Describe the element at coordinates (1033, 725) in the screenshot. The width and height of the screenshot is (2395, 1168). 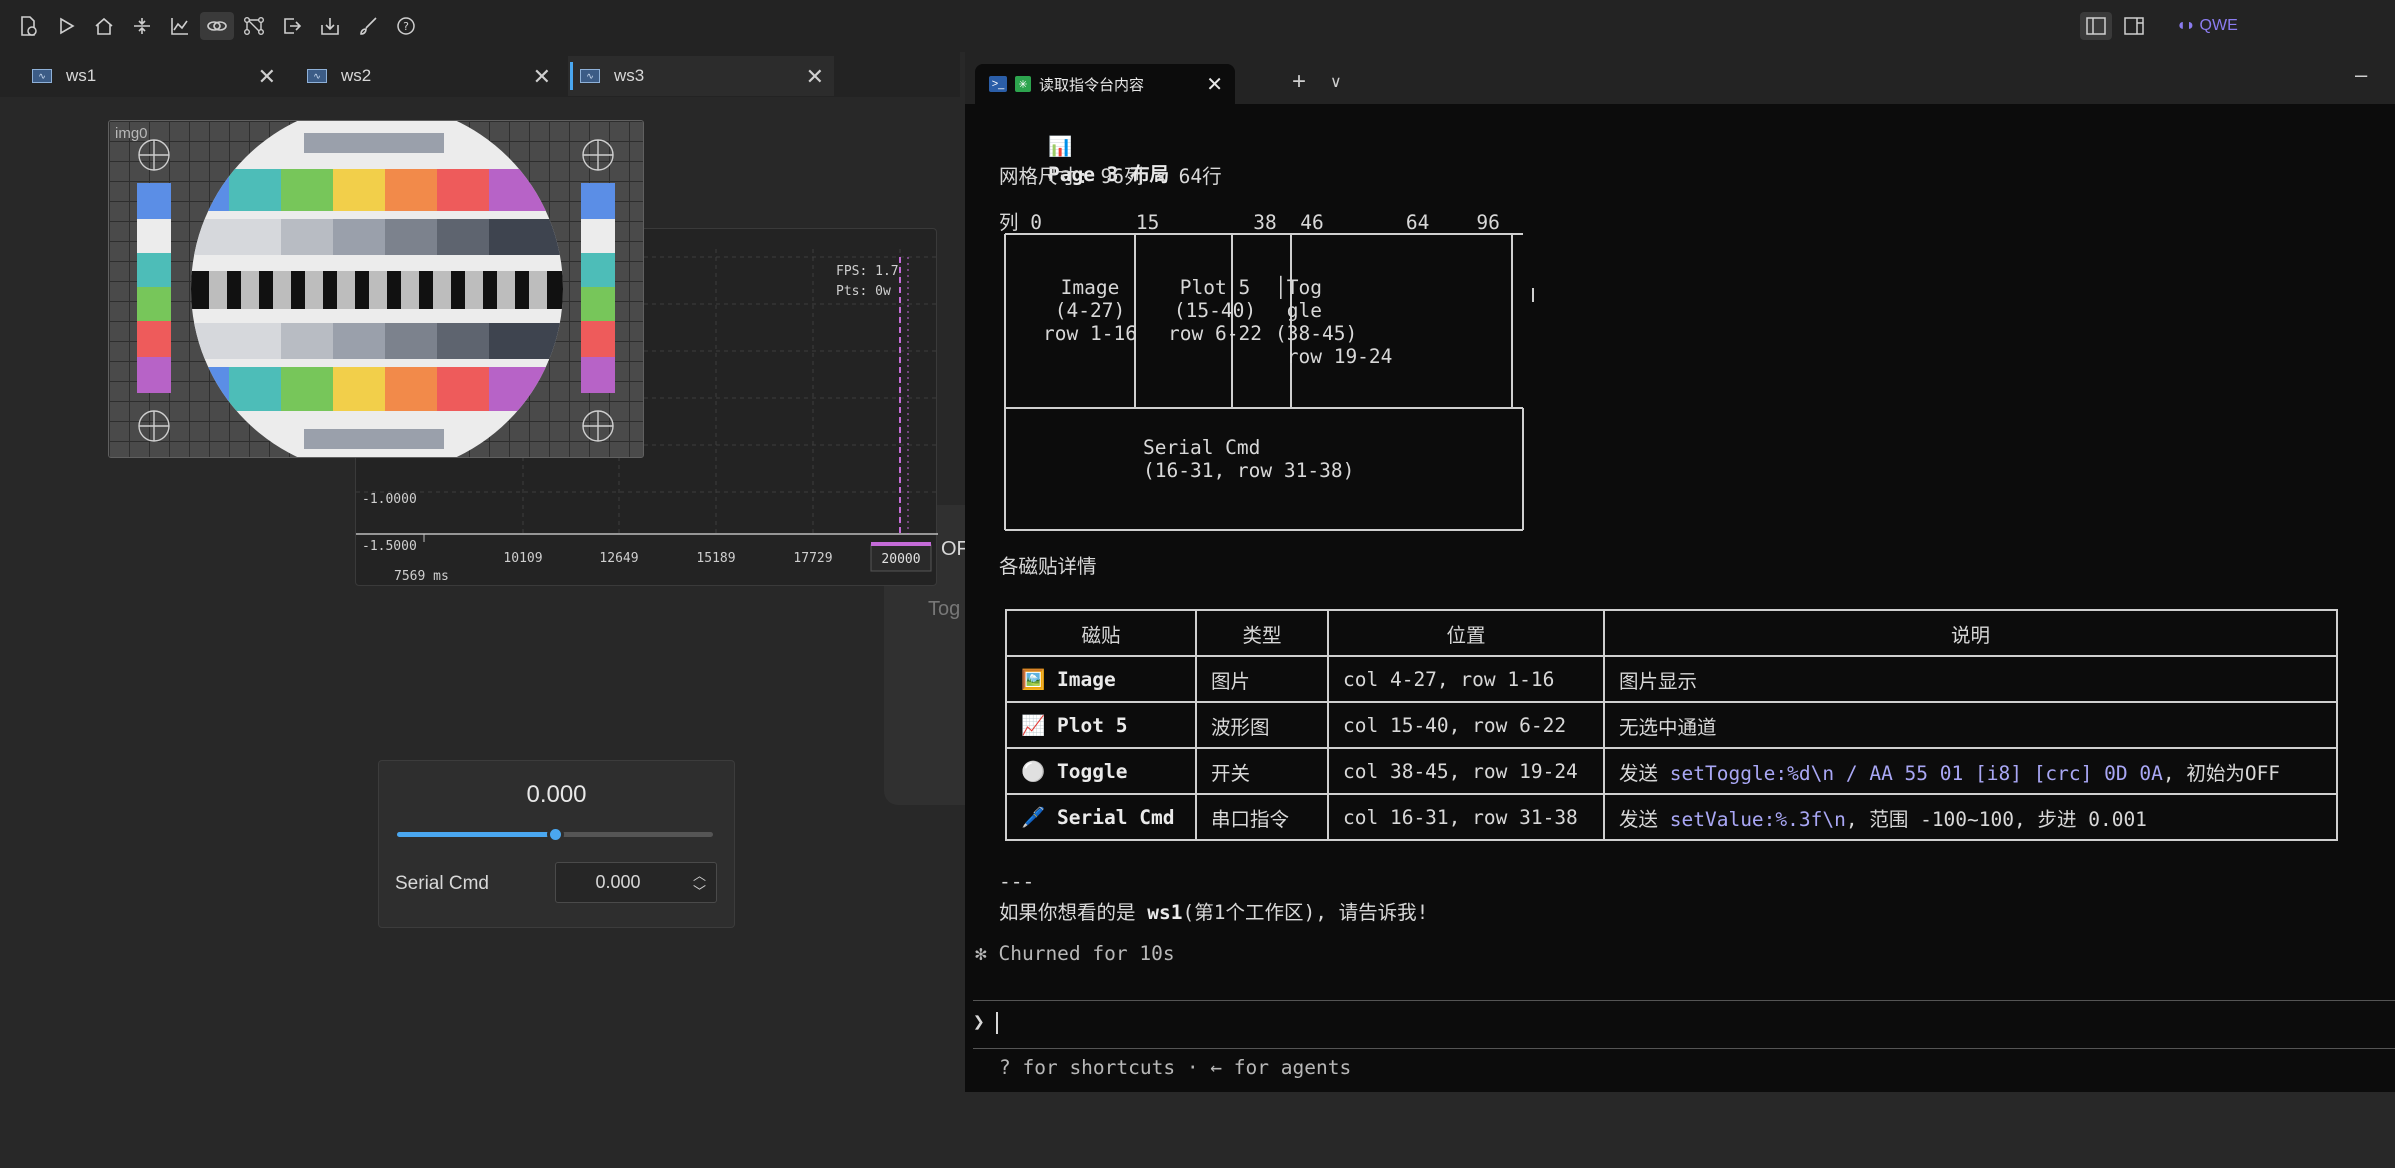
I see `chart-icon: 📈` at that location.